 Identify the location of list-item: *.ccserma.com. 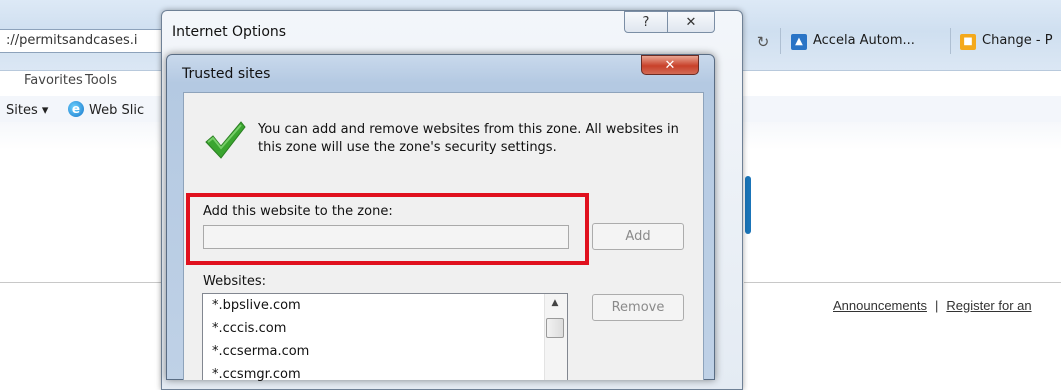
(260, 351).